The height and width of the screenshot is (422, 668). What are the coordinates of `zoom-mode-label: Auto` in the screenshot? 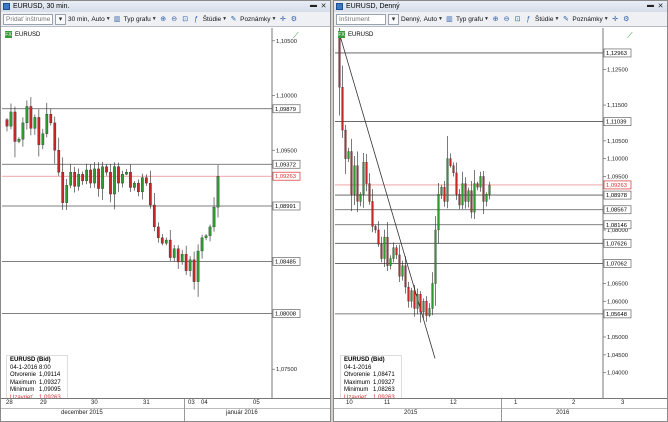 It's located at (430, 19).